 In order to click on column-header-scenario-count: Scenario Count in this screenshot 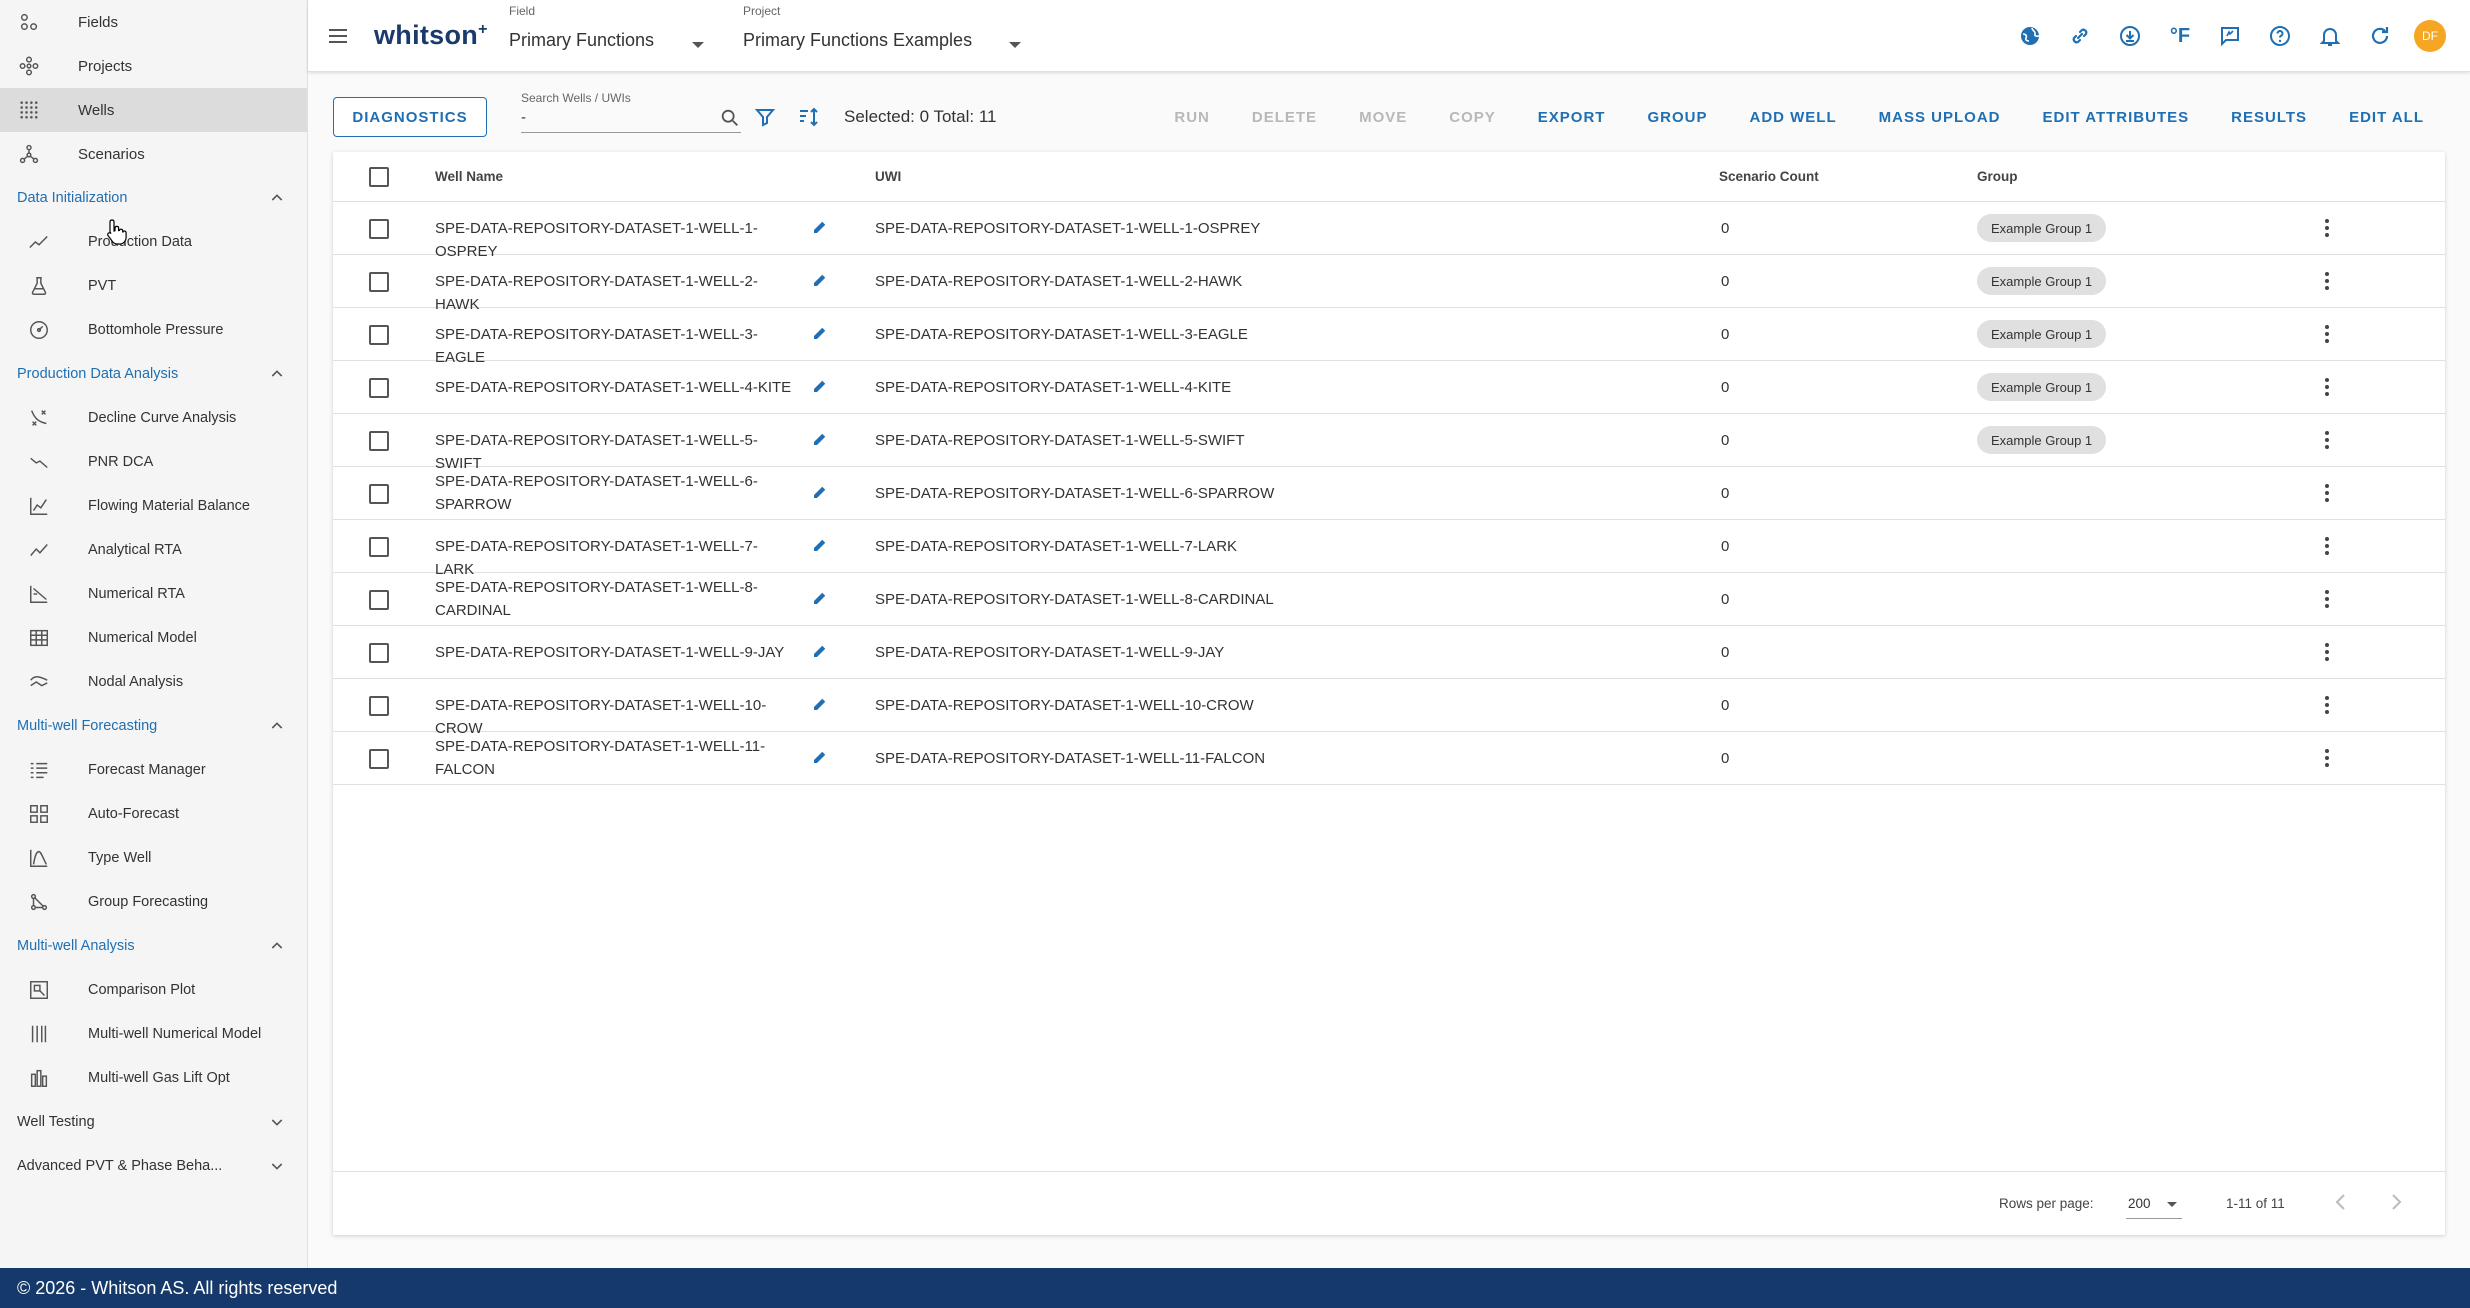, I will do `click(1769, 176)`.